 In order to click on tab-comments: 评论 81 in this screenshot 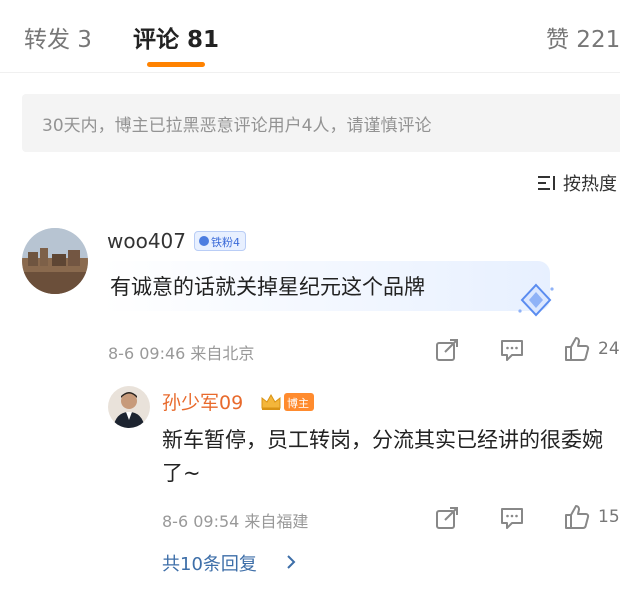, I will do `click(176, 37)`.